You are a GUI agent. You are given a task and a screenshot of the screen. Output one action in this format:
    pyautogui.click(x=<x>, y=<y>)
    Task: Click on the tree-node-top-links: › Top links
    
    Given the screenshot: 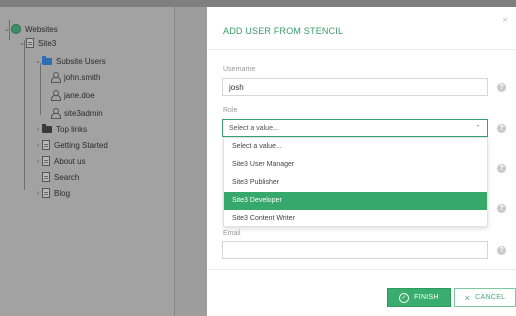 What is the action you would take?
    pyautogui.click(x=60, y=129)
    